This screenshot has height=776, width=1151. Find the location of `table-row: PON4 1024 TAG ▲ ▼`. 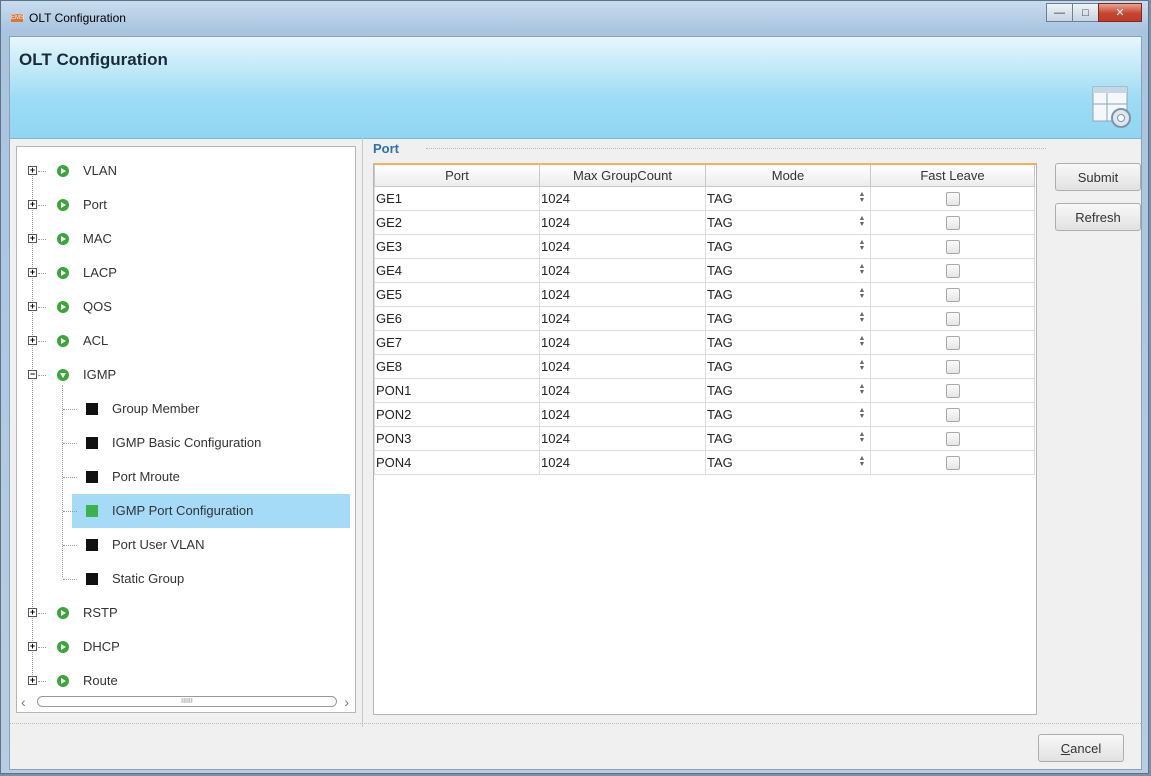

table-row: PON4 1024 TAG ▲ ▼ is located at coordinates (704, 462).